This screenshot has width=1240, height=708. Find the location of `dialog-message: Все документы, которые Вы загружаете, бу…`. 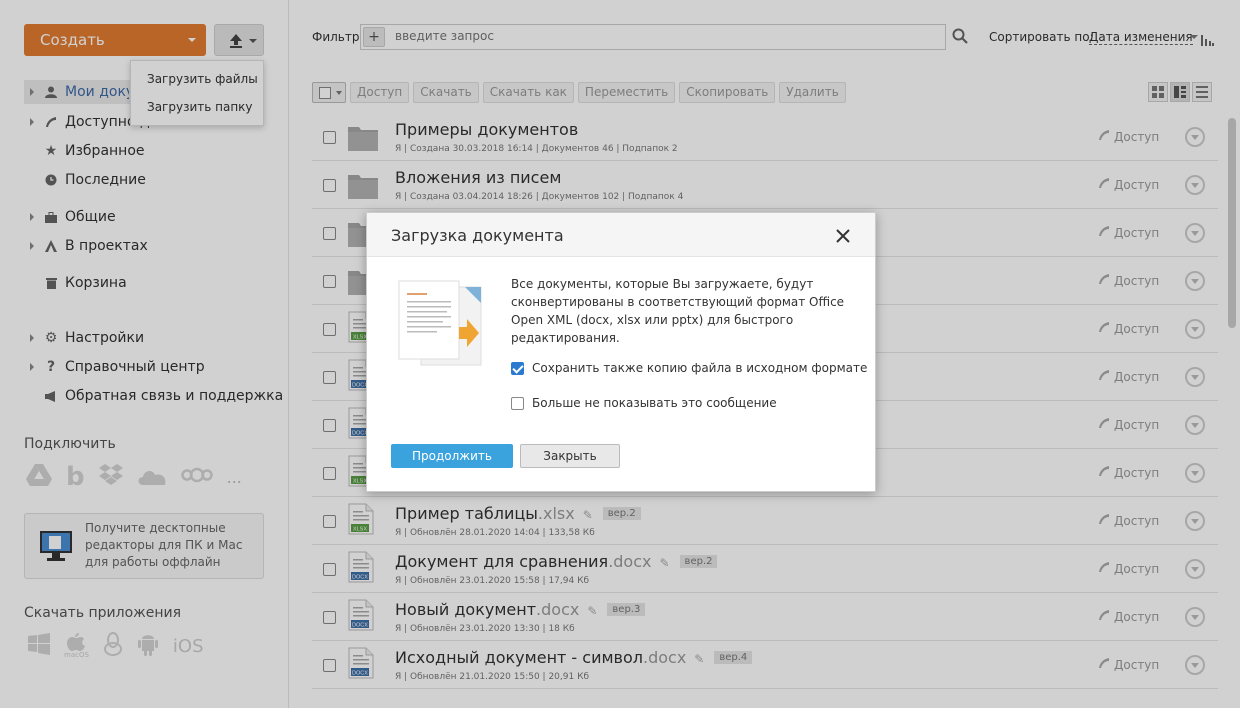

dialog-message: Все документы, которые Вы загружаете, бу… is located at coordinates (678, 311).